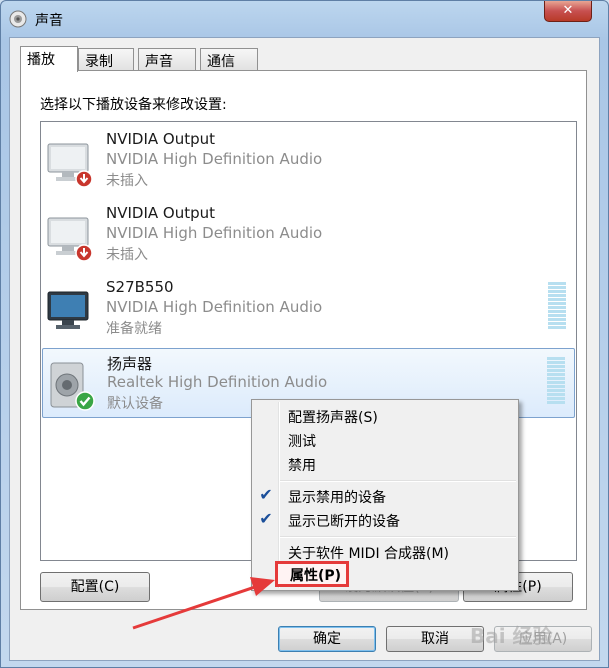  What do you see at coordinates (304, 19) in the screenshot?
I see `title-bar: 声音 ✕` at bounding box center [304, 19].